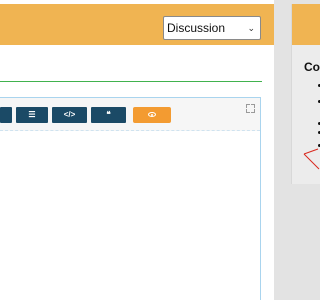 Image resolution: width=320 pixels, height=300 pixels. What do you see at coordinates (311, 159) in the screenshot?
I see `annotation-mark` at bounding box center [311, 159].